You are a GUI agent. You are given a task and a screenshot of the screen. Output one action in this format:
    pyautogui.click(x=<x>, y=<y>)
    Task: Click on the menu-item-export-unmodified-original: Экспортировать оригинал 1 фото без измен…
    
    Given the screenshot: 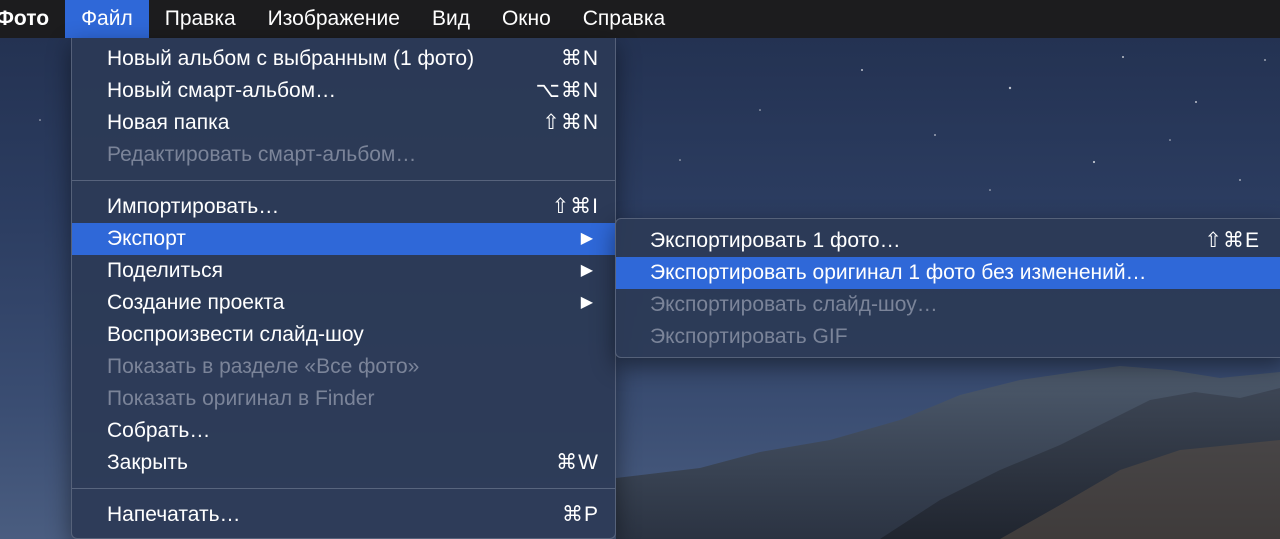 What is the action you would take?
    pyautogui.click(x=948, y=273)
    